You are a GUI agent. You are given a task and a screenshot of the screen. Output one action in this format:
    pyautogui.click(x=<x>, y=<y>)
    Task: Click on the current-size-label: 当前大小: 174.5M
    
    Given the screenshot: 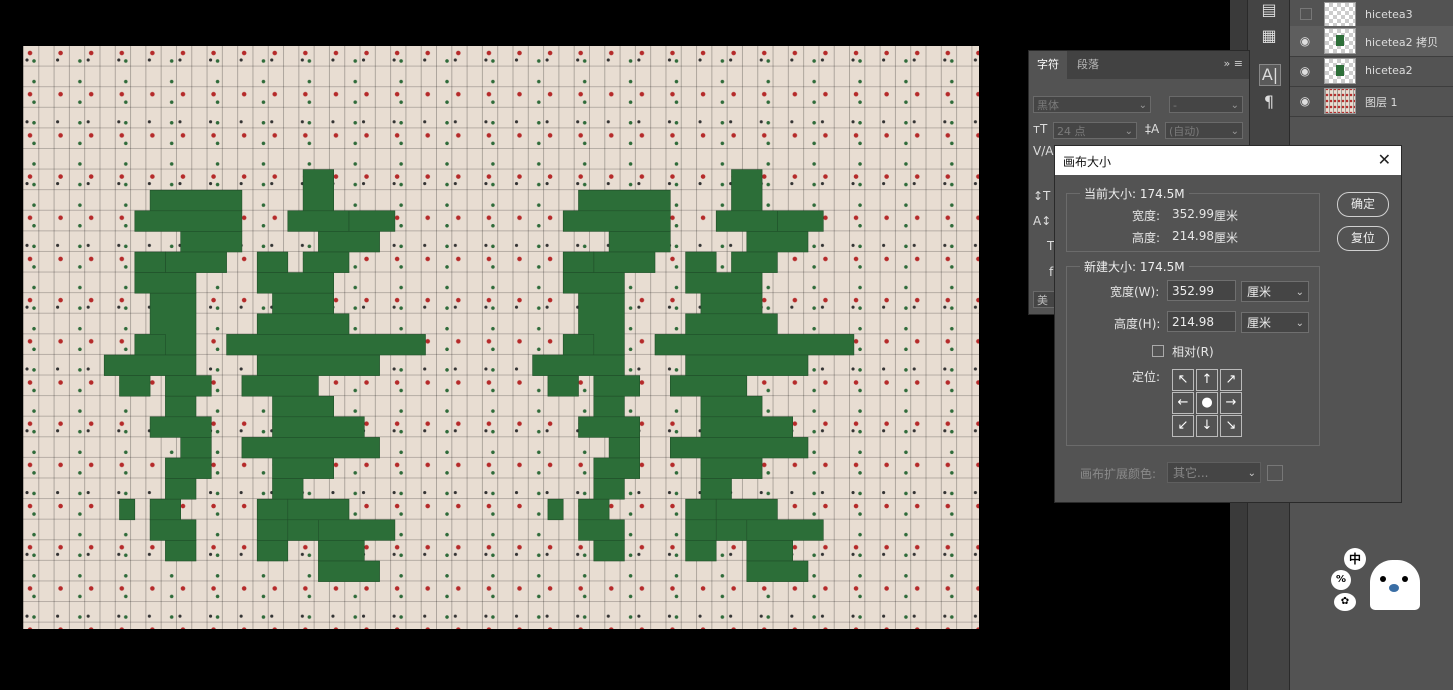 What is the action you would take?
    pyautogui.click(x=1134, y=193)
    